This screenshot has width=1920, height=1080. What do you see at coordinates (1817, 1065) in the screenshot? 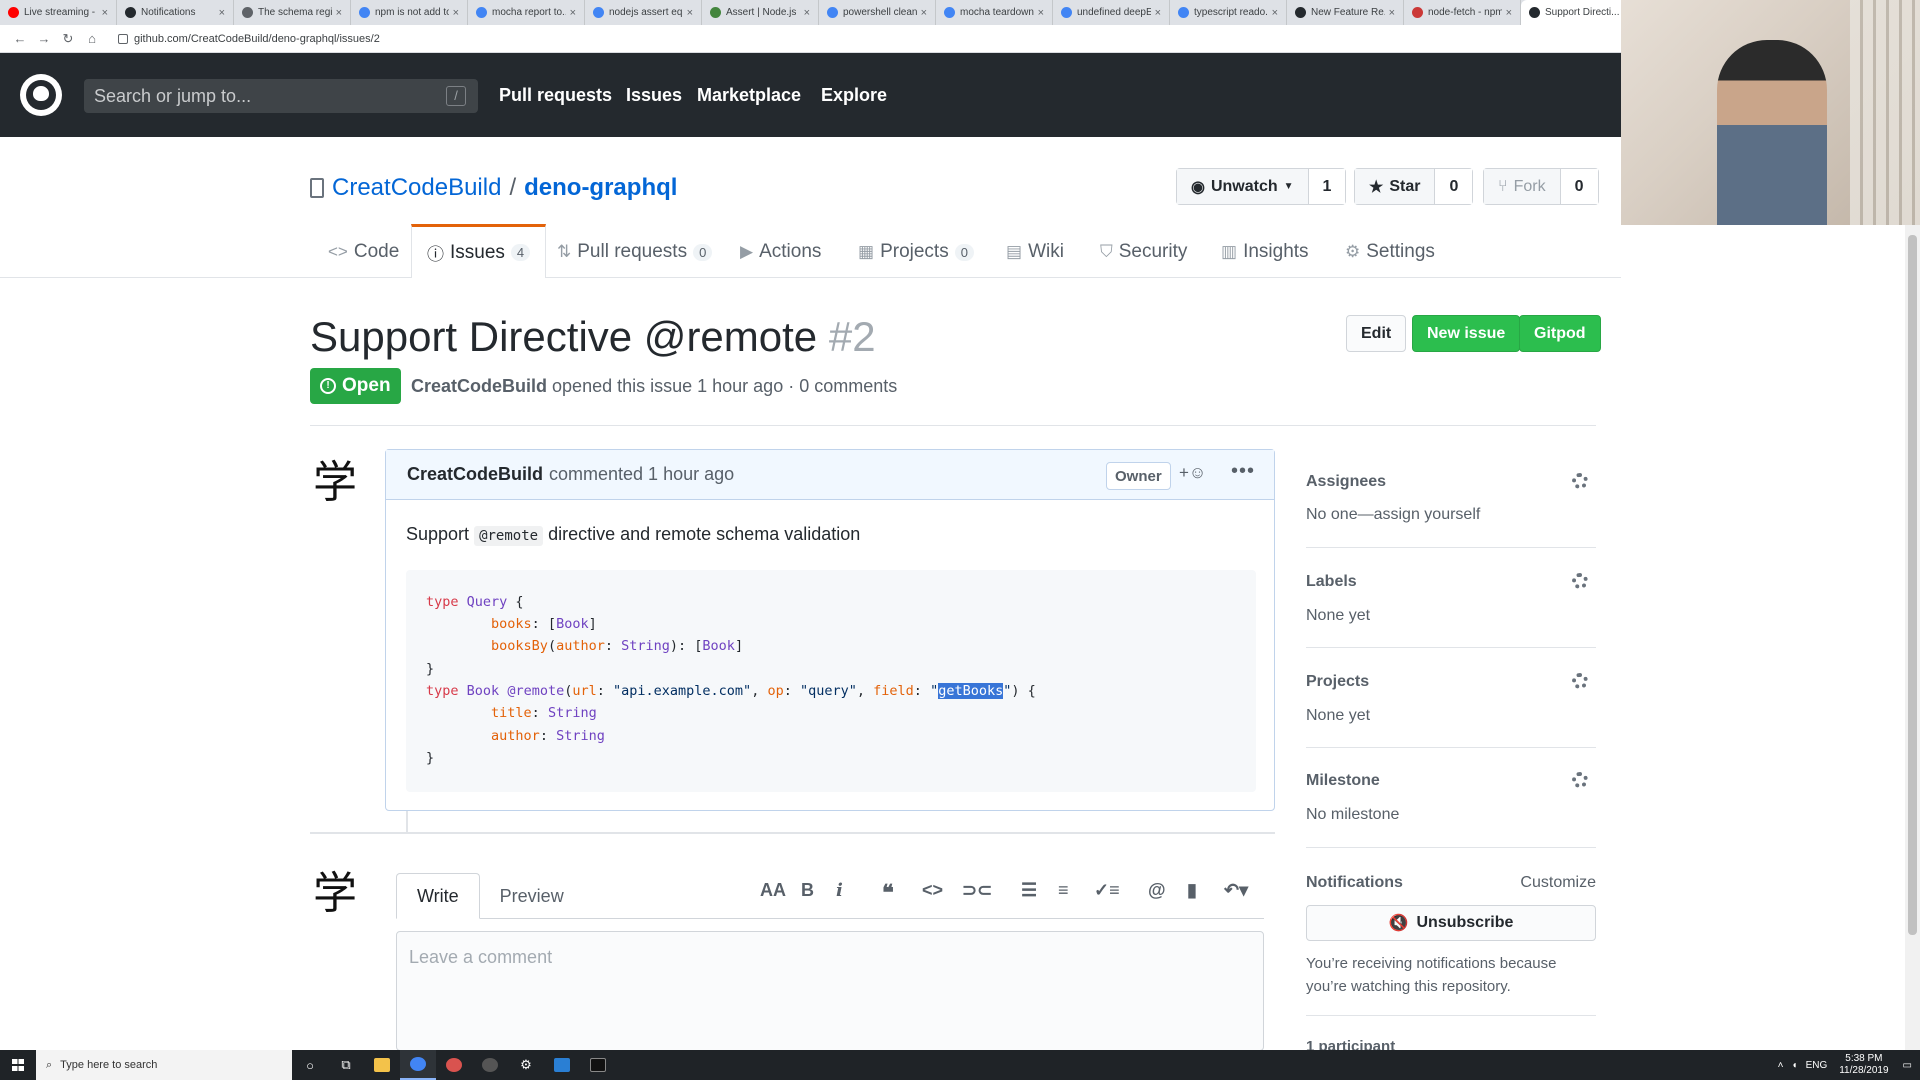
I see `language-indicator: ENG` at bounding box center [1817, 1065].